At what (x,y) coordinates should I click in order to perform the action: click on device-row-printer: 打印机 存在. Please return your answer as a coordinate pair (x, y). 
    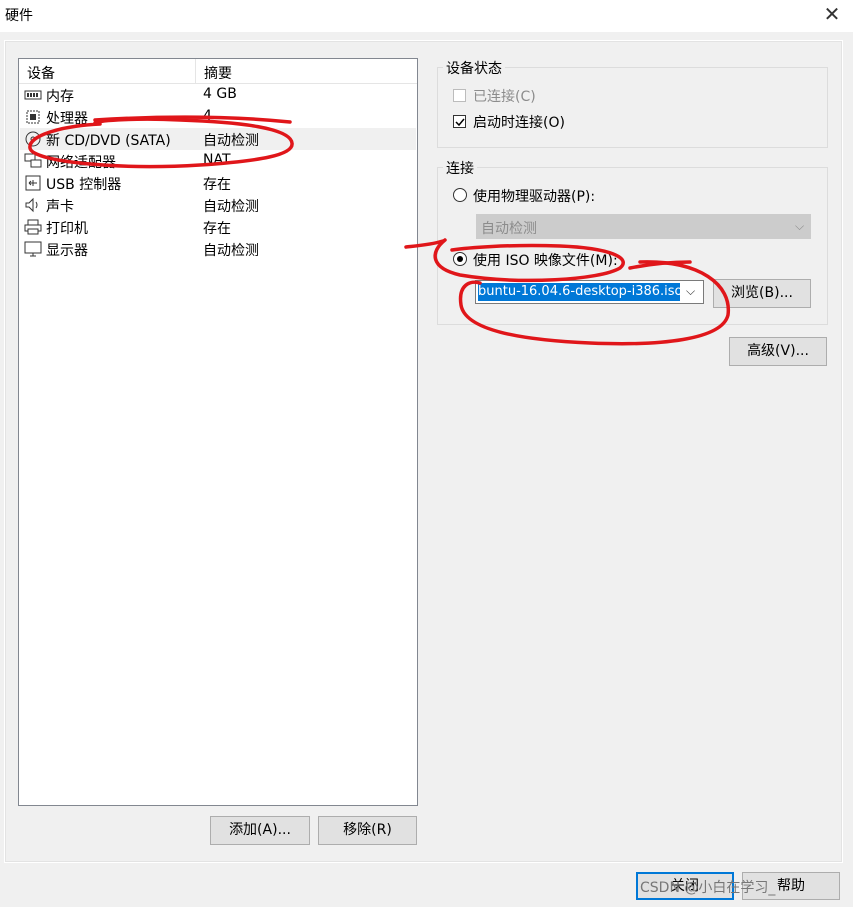
    Looking at the image, I should click on (218, 227).